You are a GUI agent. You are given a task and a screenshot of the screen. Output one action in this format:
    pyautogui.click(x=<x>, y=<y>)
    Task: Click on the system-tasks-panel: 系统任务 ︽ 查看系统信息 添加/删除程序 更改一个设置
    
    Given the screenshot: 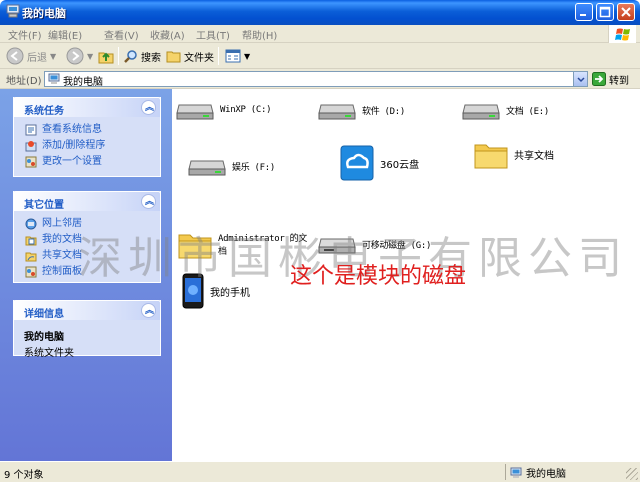 What is the action you would take?
    pyautogui.click(x=87, y=137)
    